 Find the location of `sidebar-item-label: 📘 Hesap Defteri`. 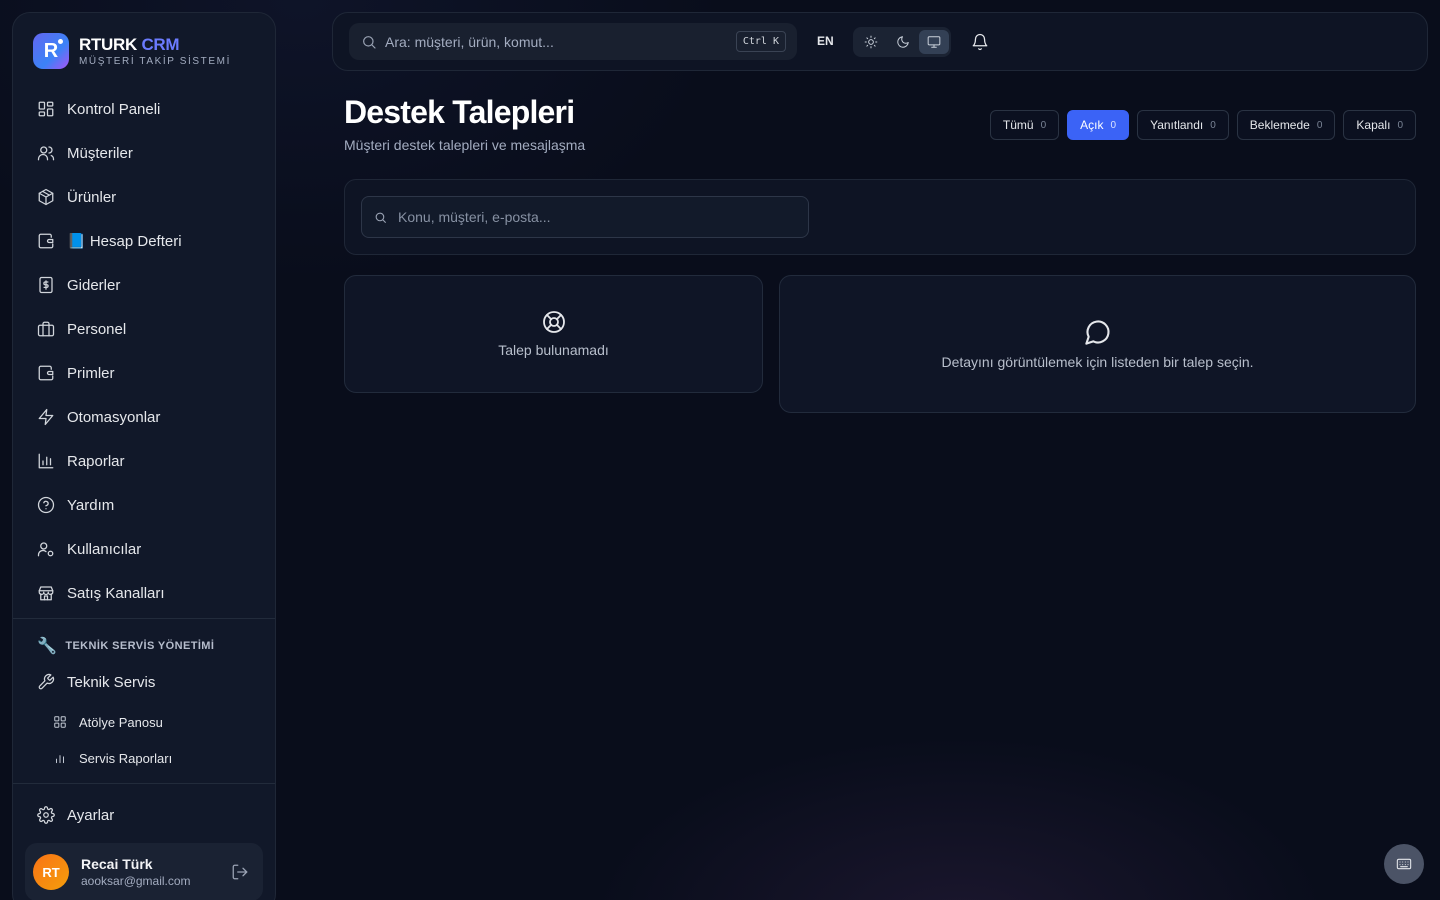

sidebar-item-label: 📘 Hesap Defteri is located at coordinates (124, 241).